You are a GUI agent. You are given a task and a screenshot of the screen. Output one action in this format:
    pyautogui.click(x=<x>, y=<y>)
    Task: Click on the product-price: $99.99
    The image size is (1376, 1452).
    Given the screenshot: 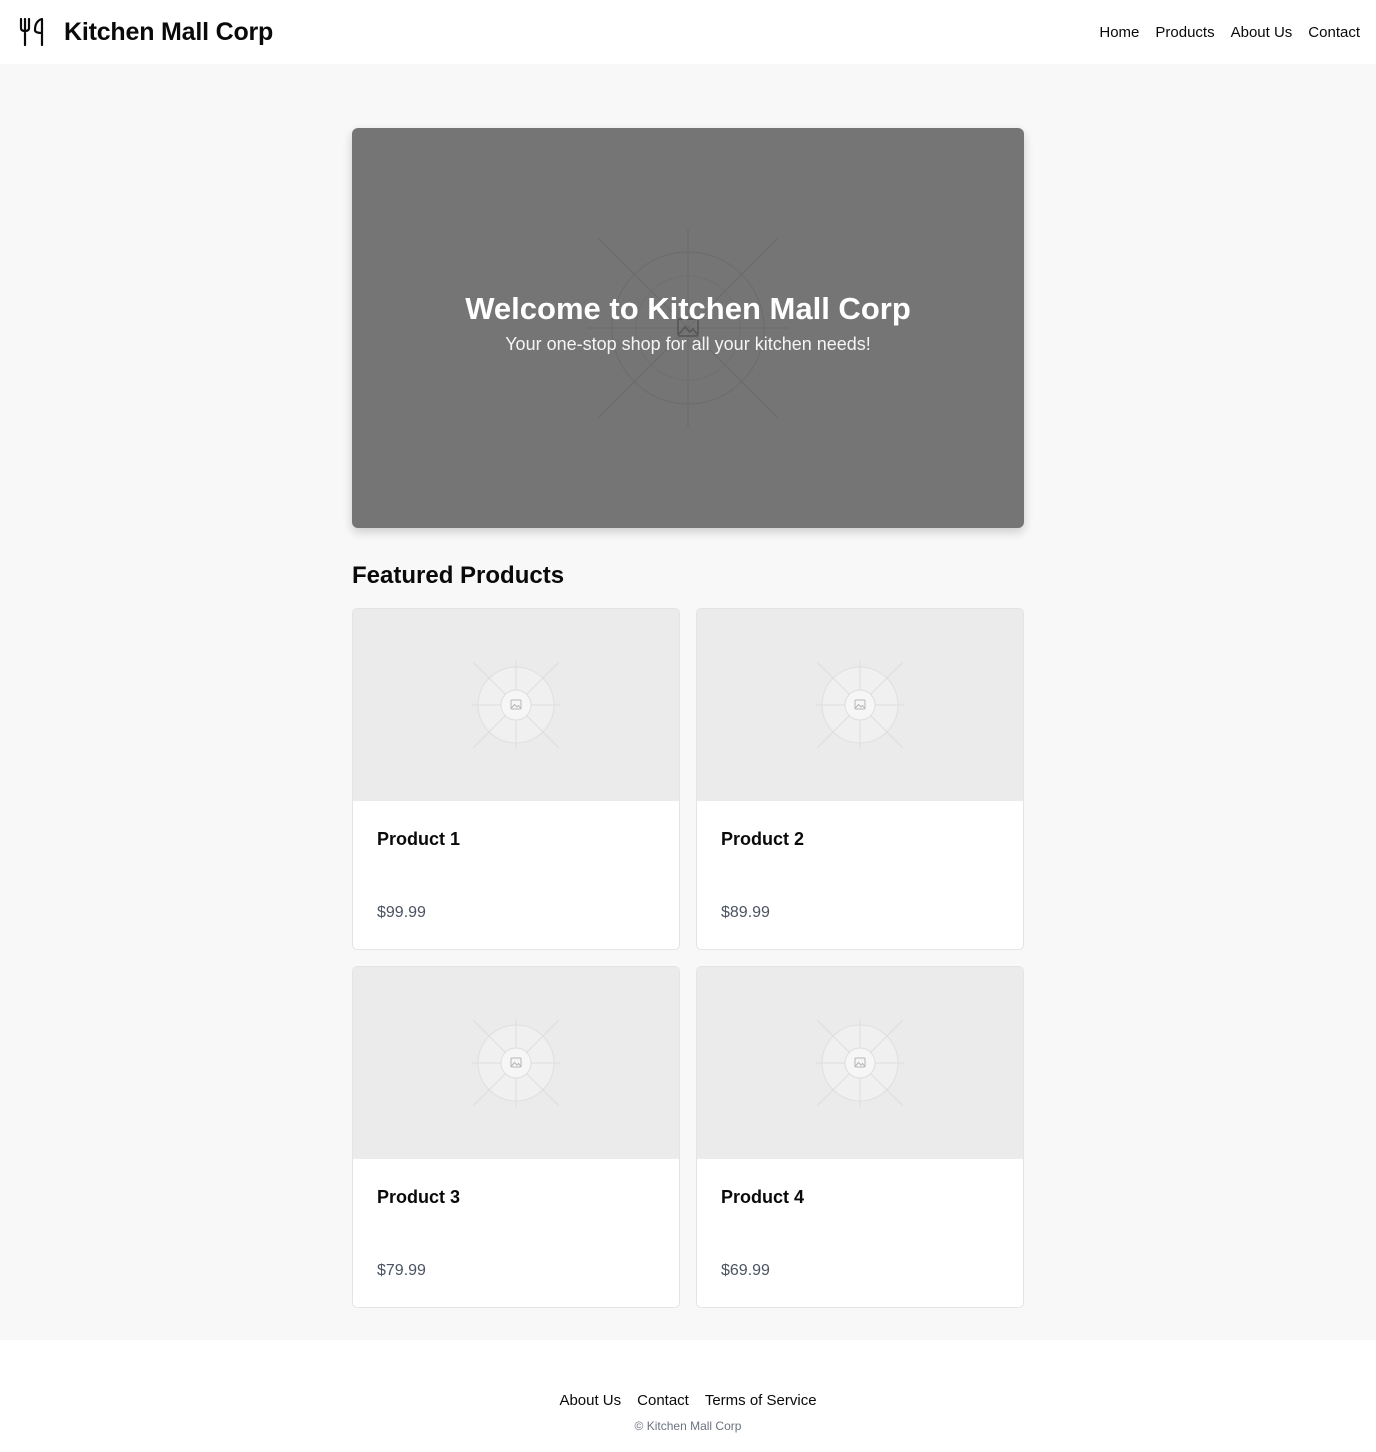 What is the action you would take?
    pyautogui.click(x=401, y=912)
    